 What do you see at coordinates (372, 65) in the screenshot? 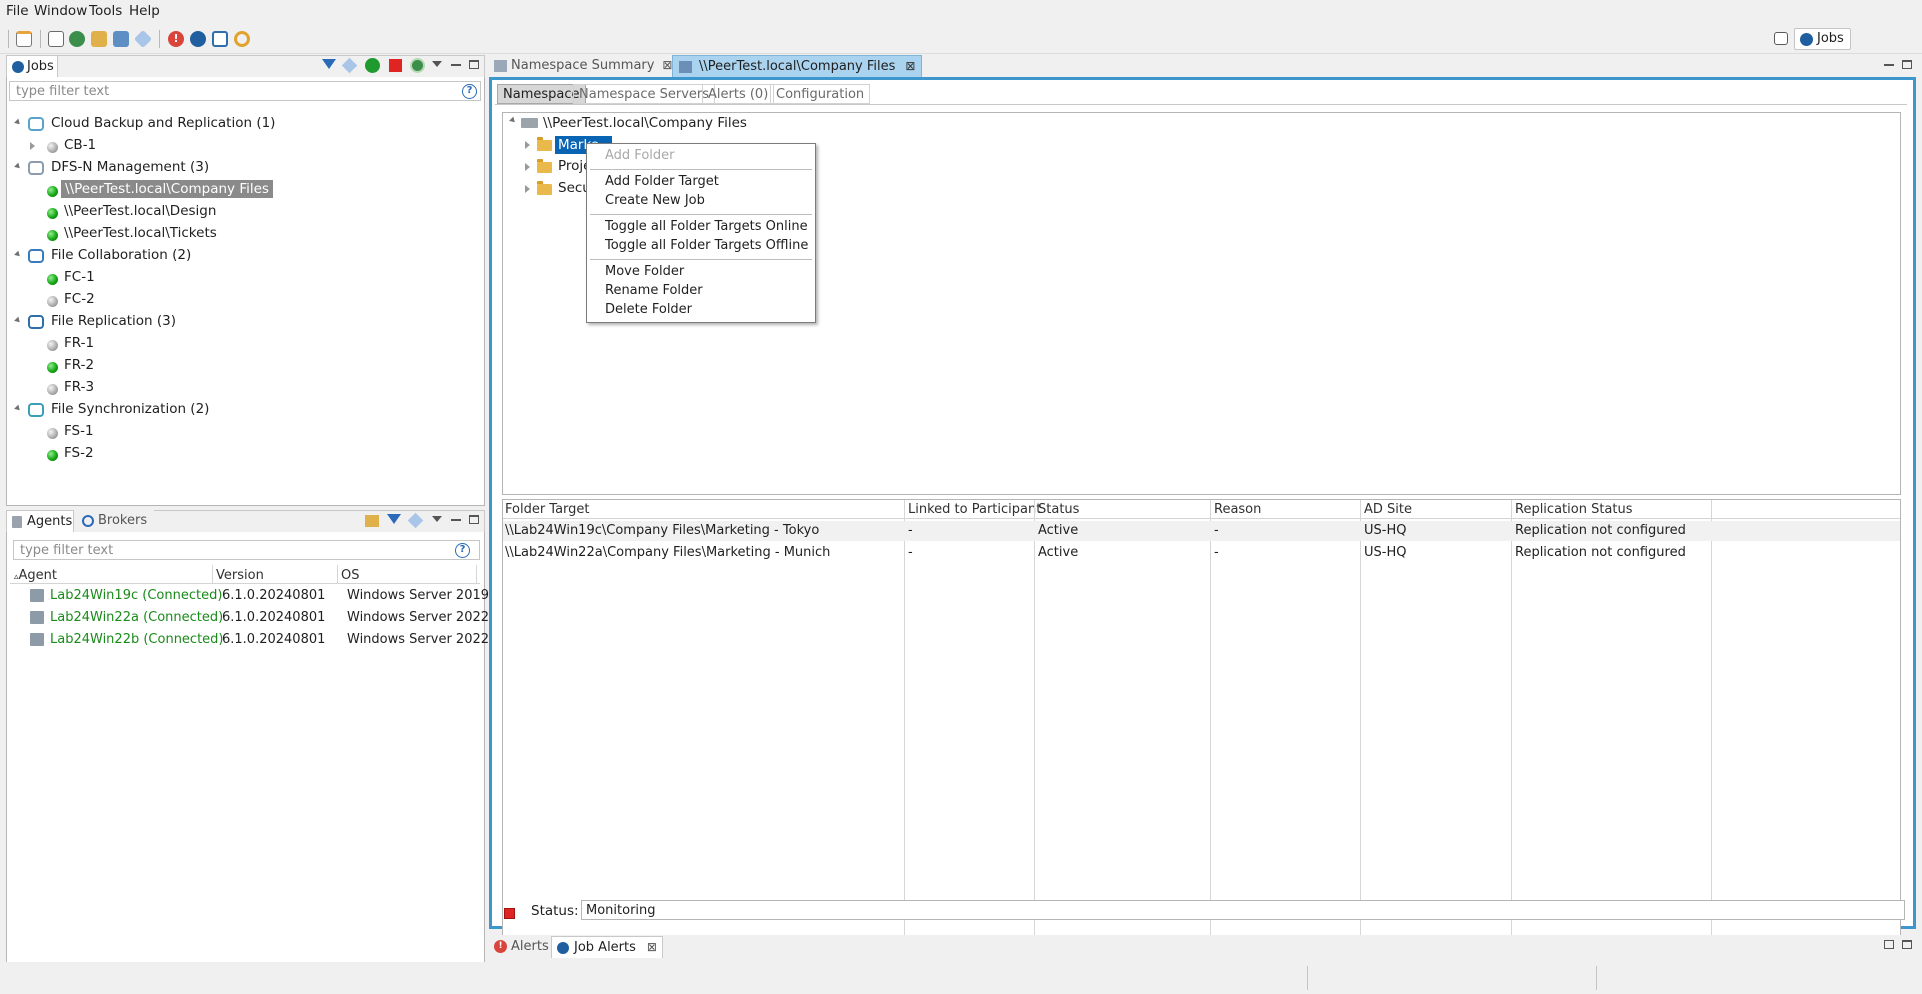
I see `play-icon` at bounding box center [372, 65].